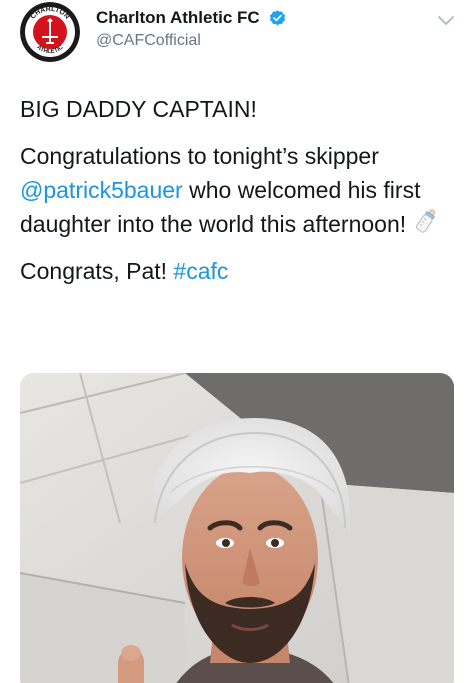 The image size is (474, 683). Describe the element at coordinates (101, 190) in the screenshot. I see `mention-link: @patrick5bauer` at that location.